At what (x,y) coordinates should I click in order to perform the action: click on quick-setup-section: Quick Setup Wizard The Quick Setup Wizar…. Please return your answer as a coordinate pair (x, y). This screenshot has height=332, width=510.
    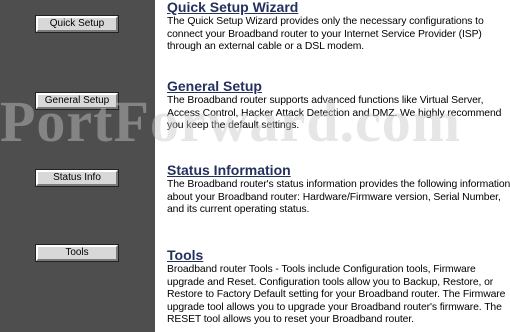
    Looking at the image, I should click on (338, 27).